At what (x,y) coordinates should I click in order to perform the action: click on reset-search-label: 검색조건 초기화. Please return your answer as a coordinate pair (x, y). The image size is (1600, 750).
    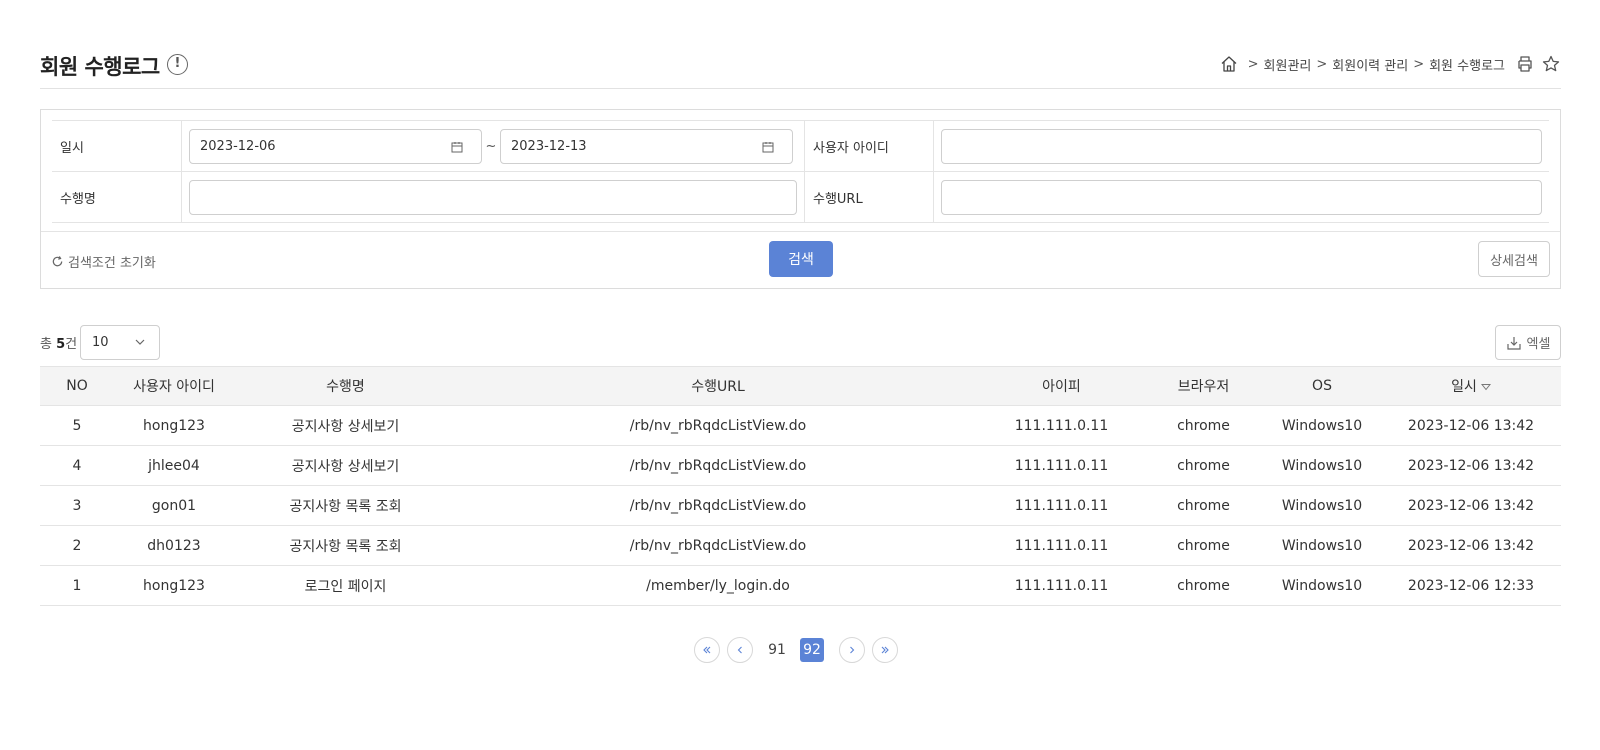
    Looking at the image, I should click on (112, 263).